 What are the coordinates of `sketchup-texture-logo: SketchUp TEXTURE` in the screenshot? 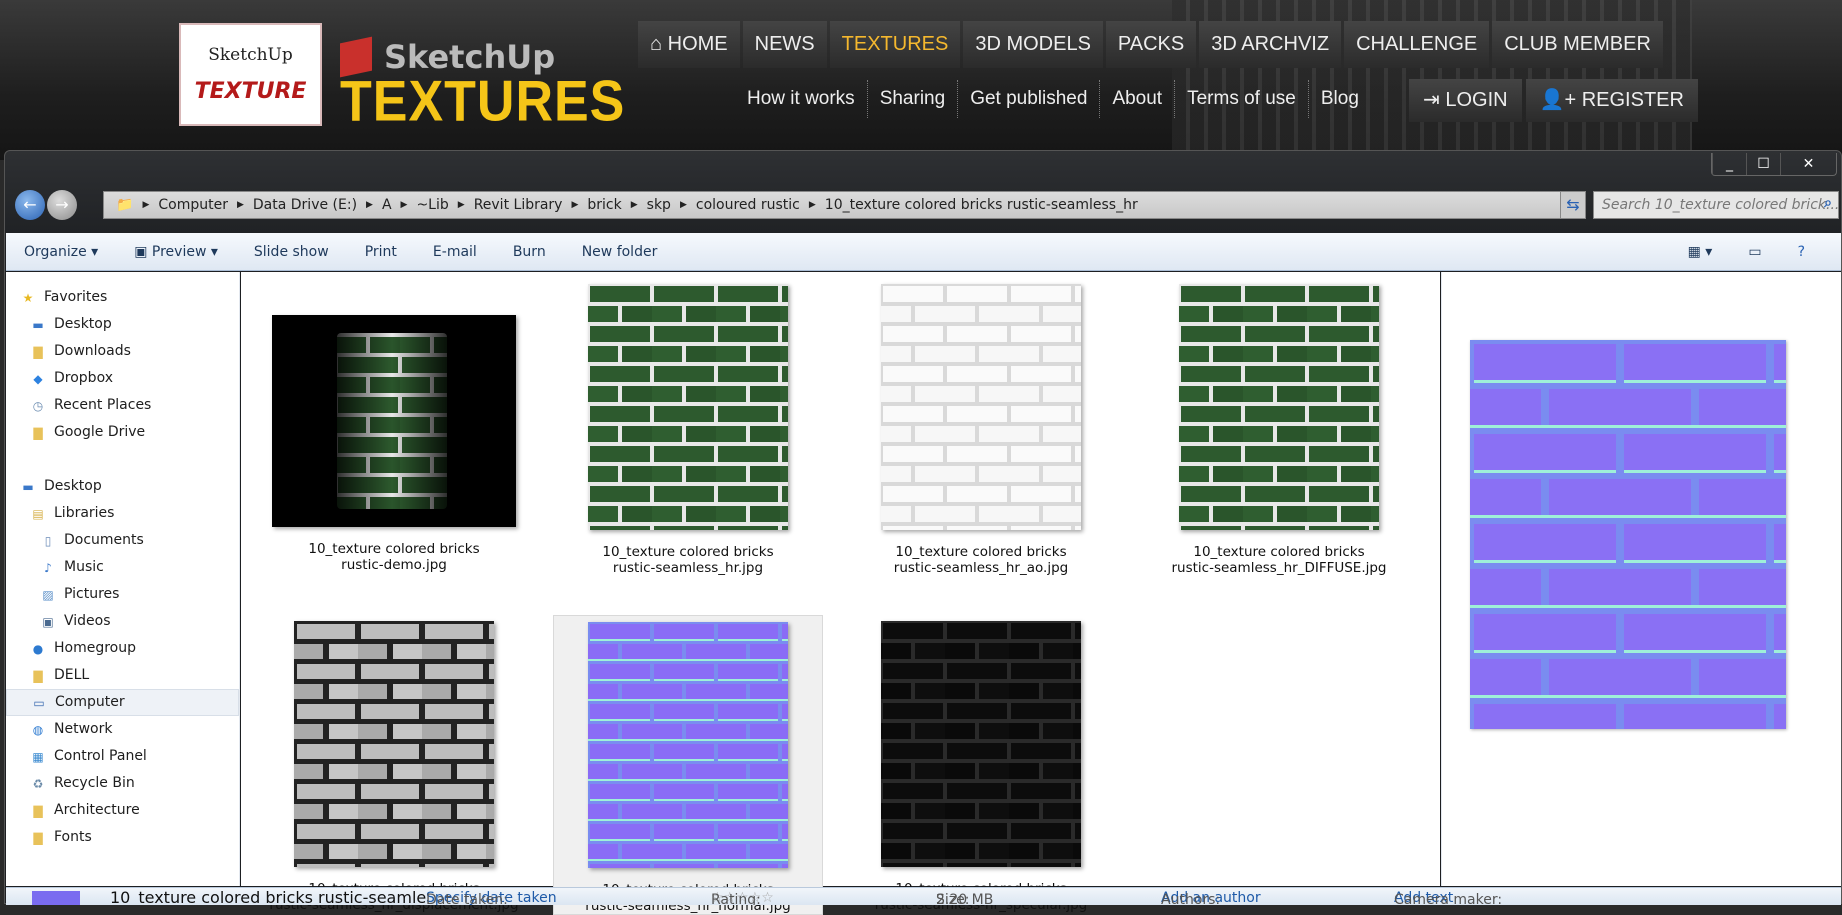 It's located at (250, 74).